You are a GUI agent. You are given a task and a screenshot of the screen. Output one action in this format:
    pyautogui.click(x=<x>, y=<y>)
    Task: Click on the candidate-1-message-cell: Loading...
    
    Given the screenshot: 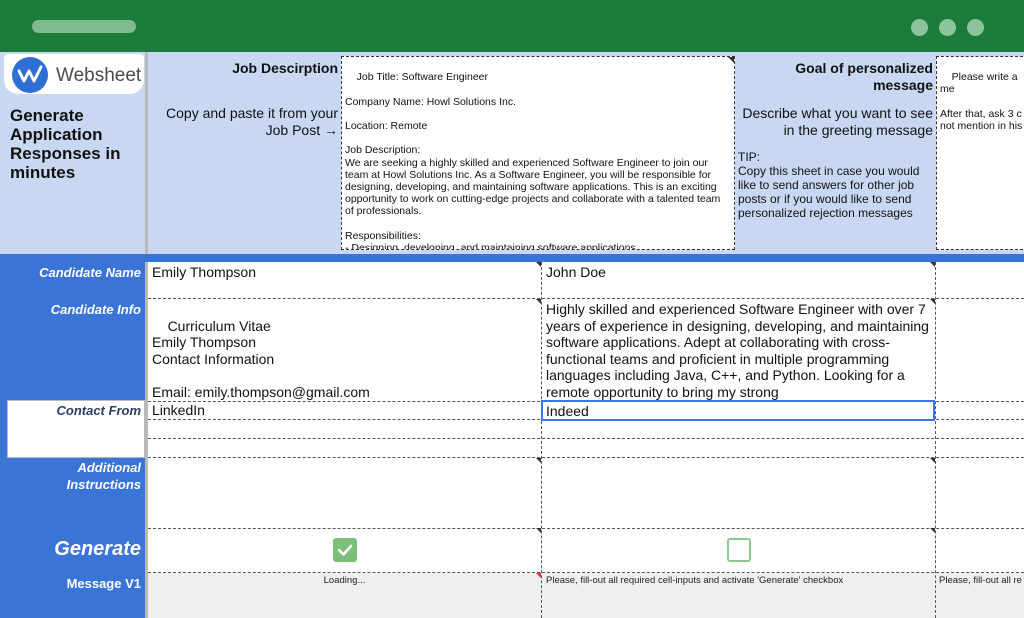 What is the action you would take?
    pyautogui.click(x=344, y=595)
    